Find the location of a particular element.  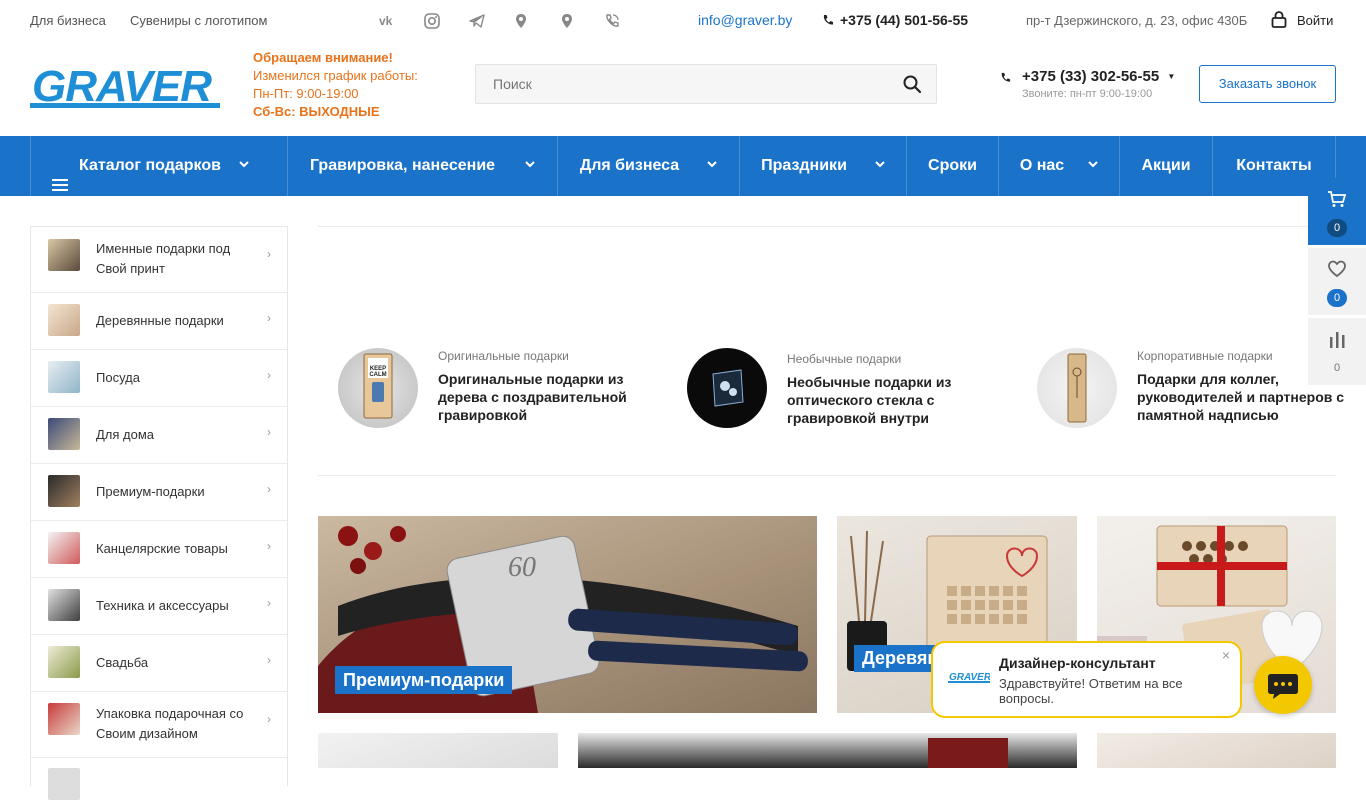

notice-weekend: Сб-Вс: ВЫХОДНЫЕ is located at coordinates (316, 111).